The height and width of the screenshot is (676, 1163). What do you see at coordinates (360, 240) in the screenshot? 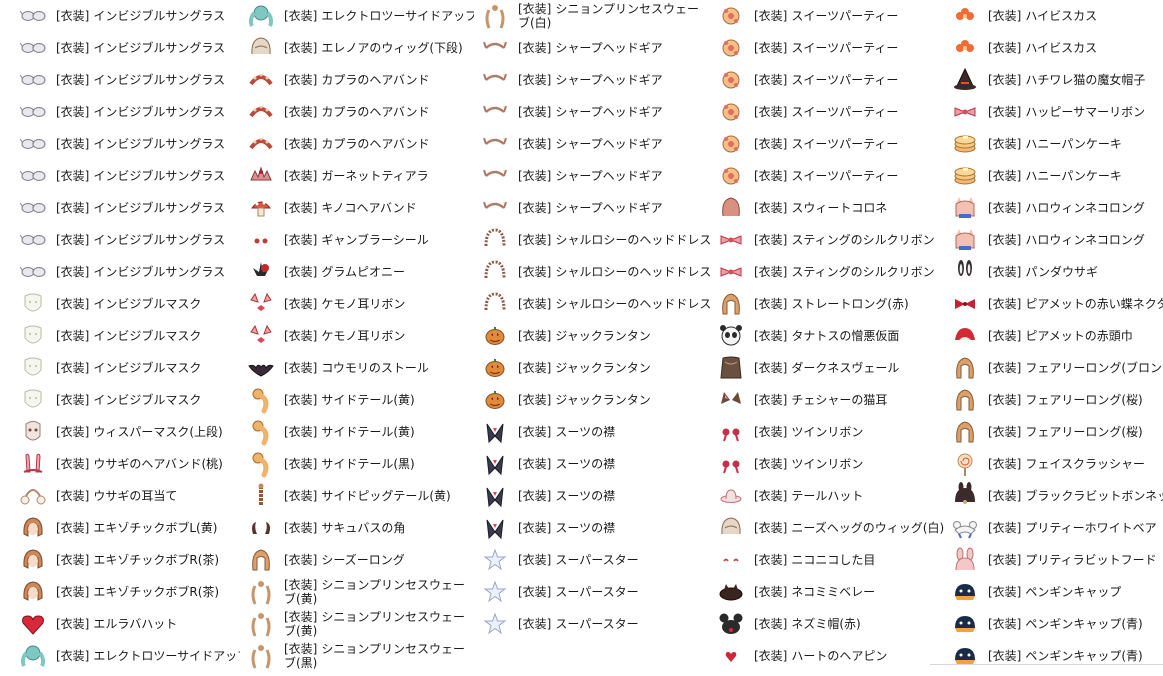
I see `costume-item: [衣装] ギャンブラーシール` at bounding box center [360, 240].